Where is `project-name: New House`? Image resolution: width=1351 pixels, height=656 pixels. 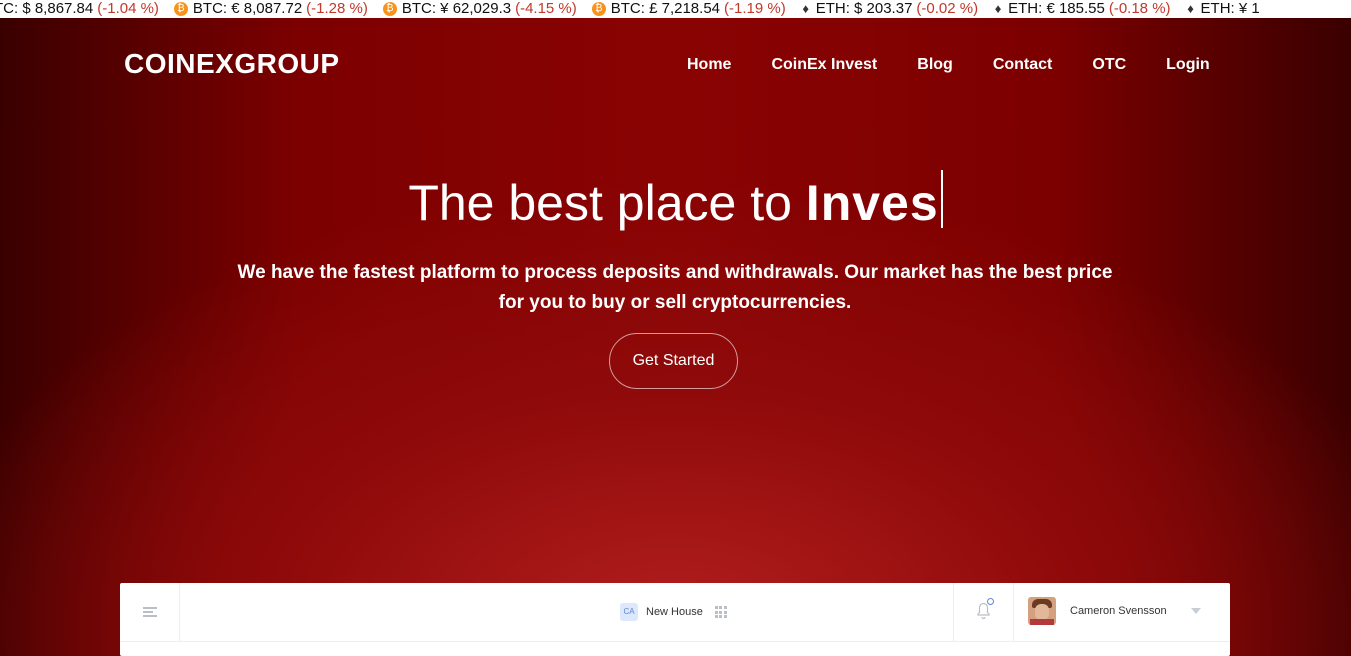
project-name: New House is located at coordinates (674, 612).